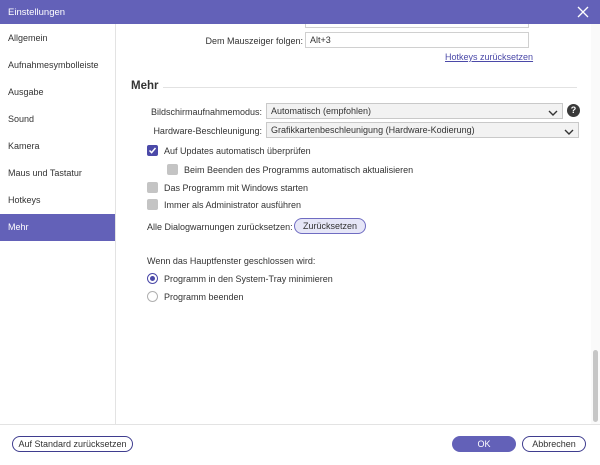 The width and height of the screenshot is (600, 465). I want to click on sidebar-item-ausgabe: Ausgabe, so click(57, 92).